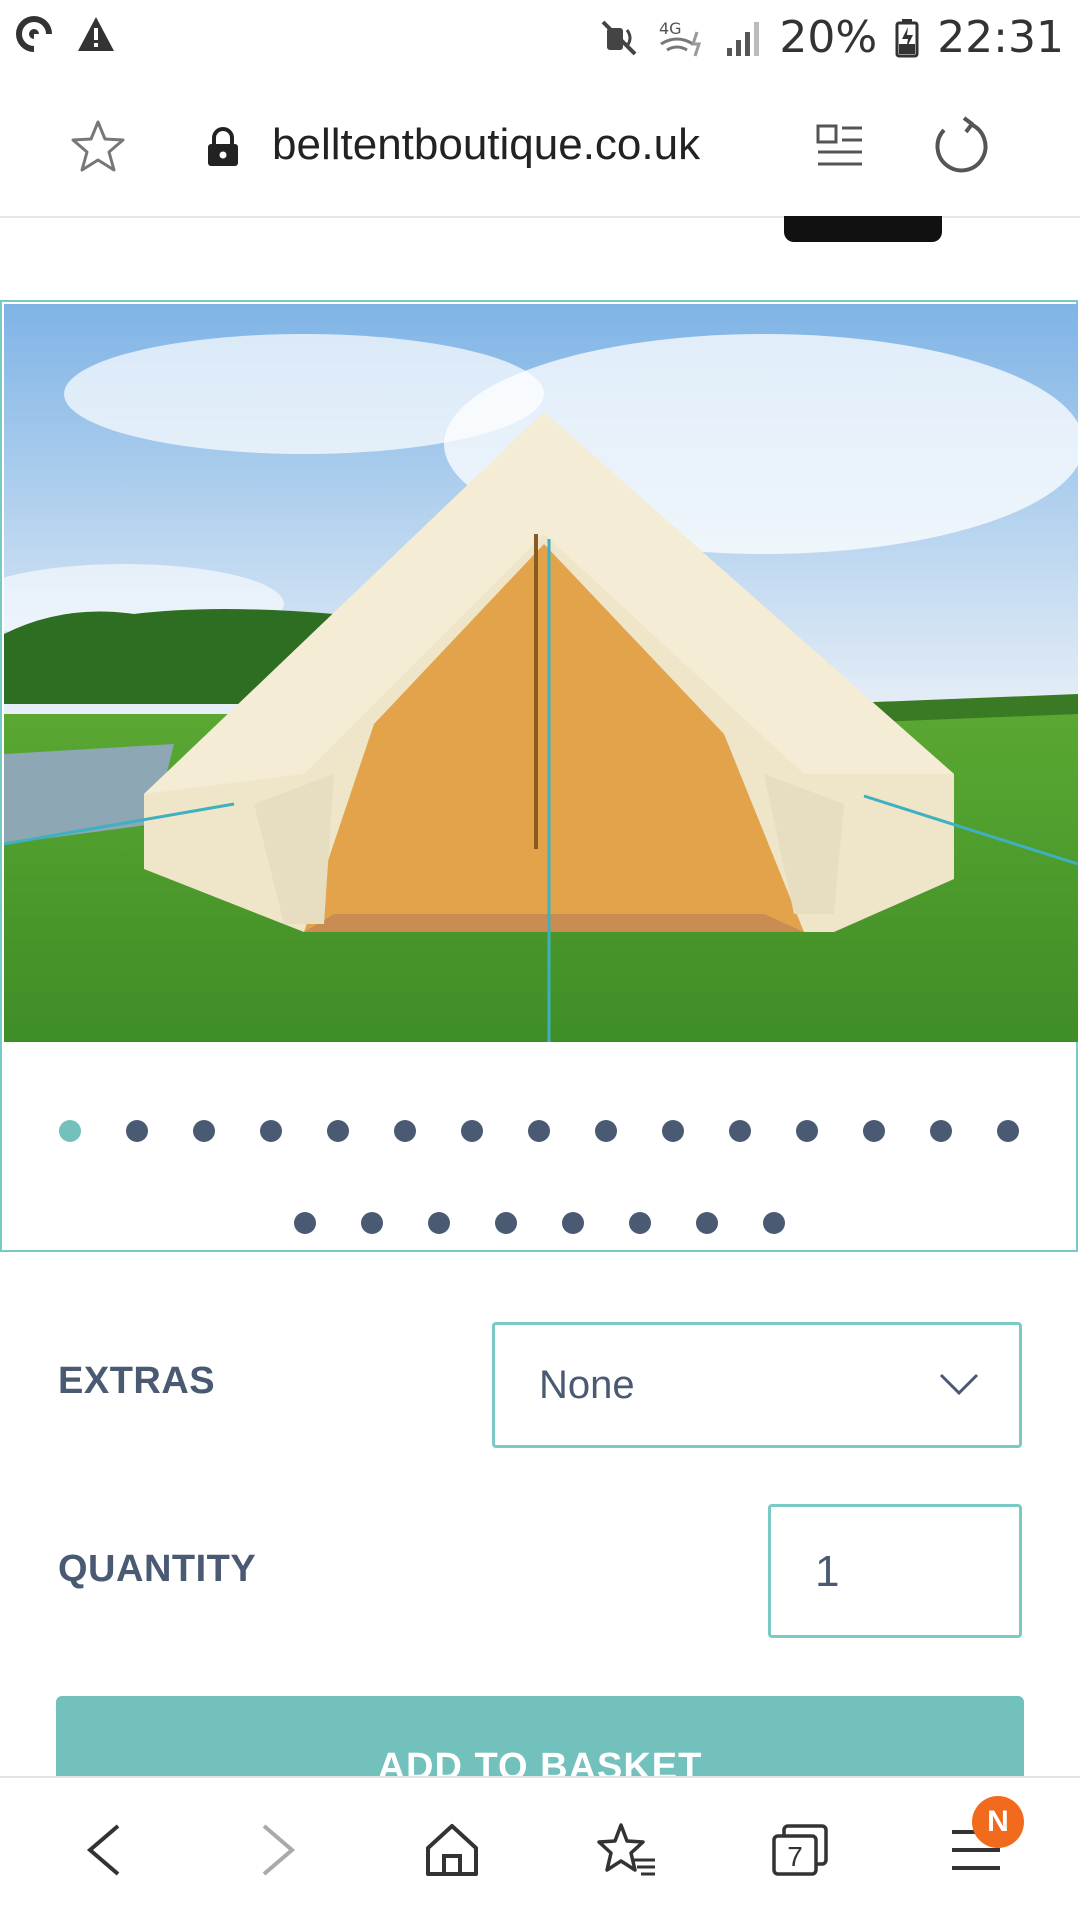  Describe the element at coordinates (976, 1850) in the screenshot. I see `menu-button` at that location.